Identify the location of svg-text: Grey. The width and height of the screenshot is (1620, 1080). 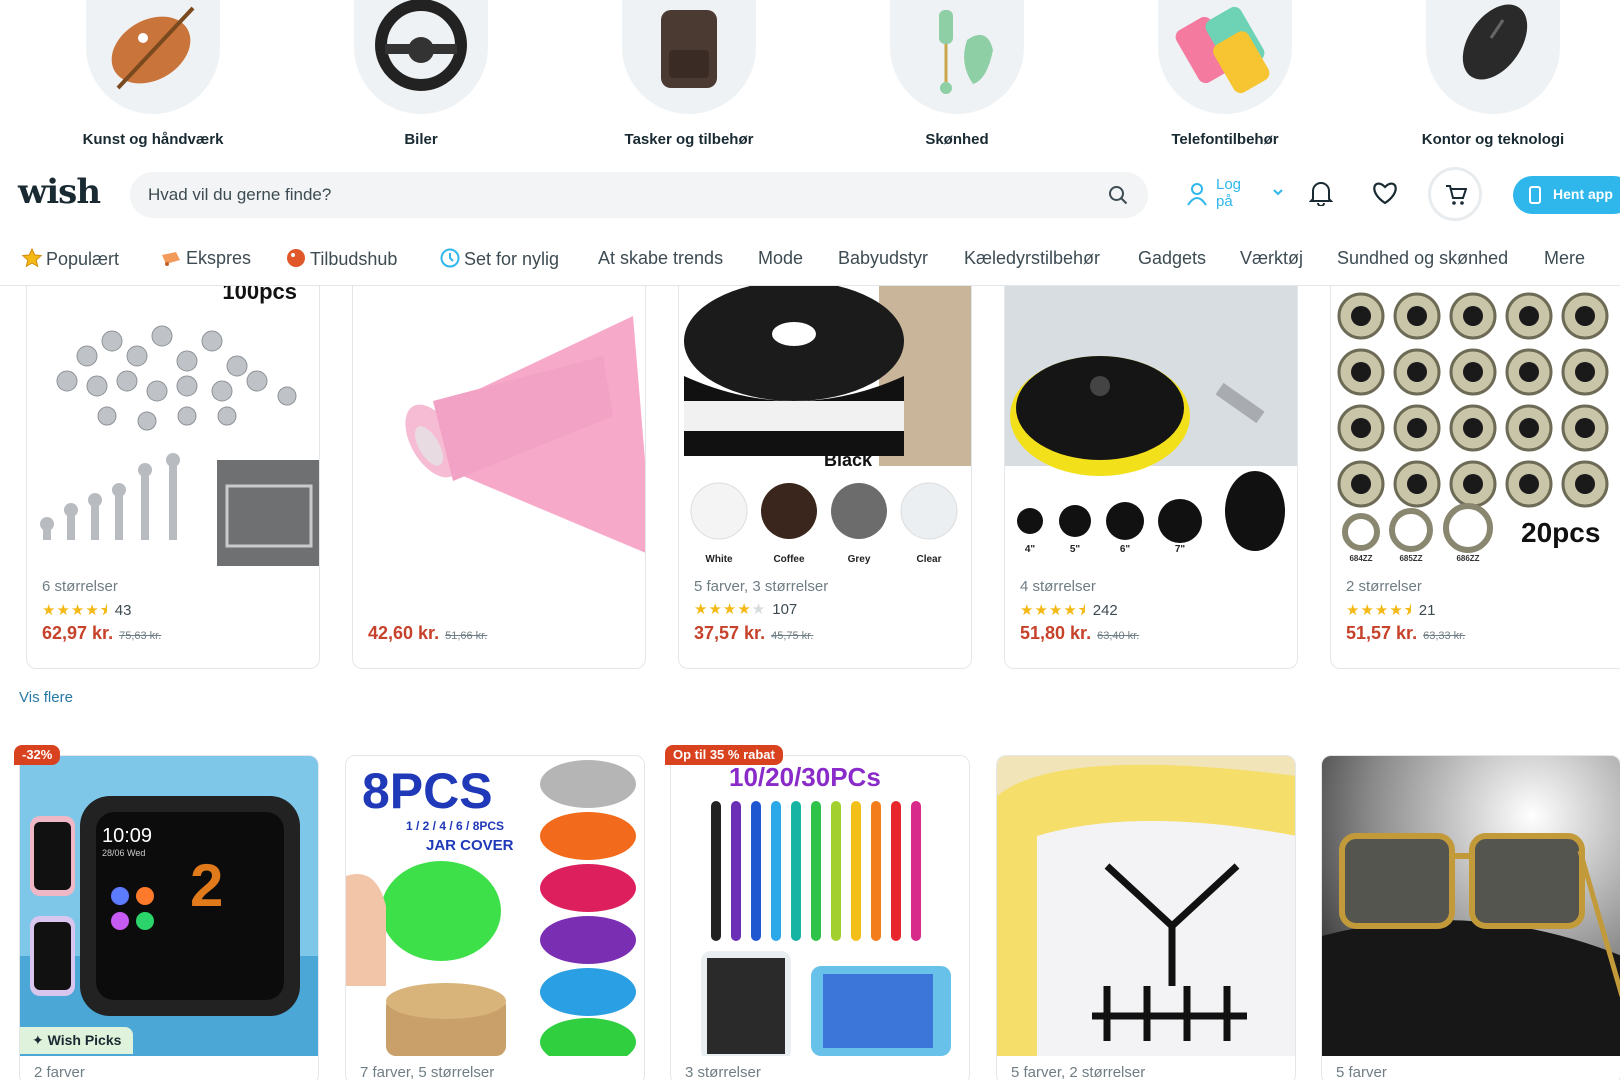
(859, 559).